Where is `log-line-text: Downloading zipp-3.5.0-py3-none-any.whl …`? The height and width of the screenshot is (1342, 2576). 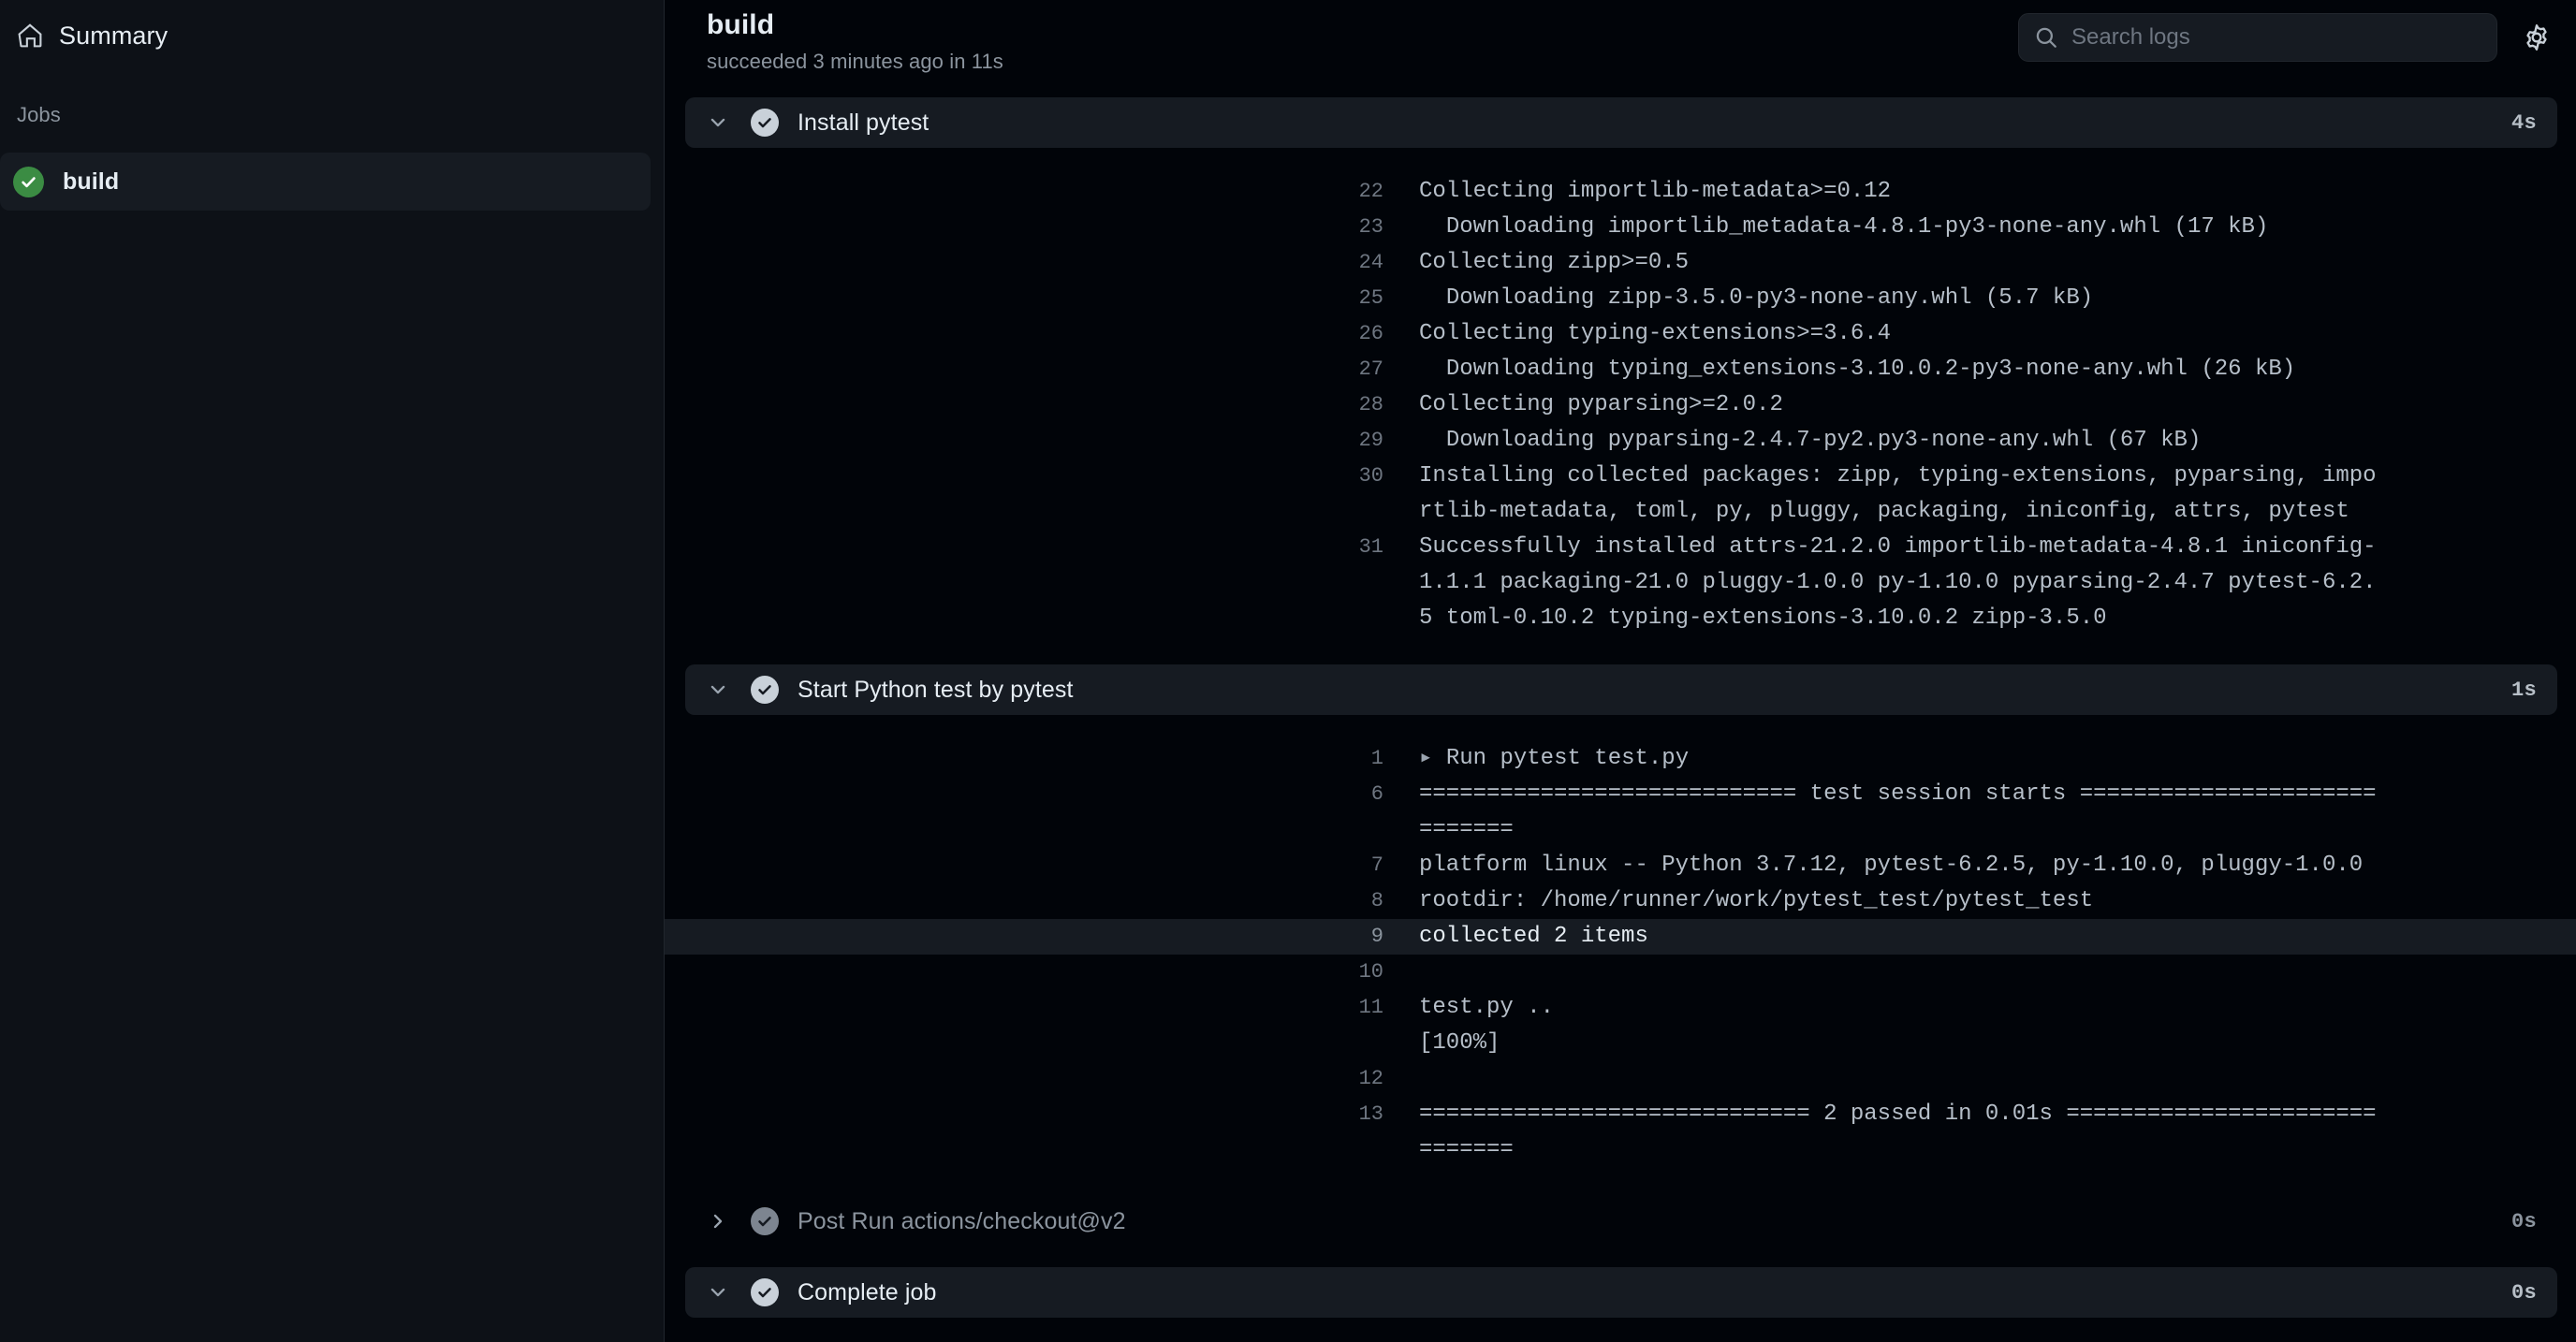 log-line-text: Downloading zipp-3.5.0-py3-none-any.whl … is located at coordinates (1756, 298).